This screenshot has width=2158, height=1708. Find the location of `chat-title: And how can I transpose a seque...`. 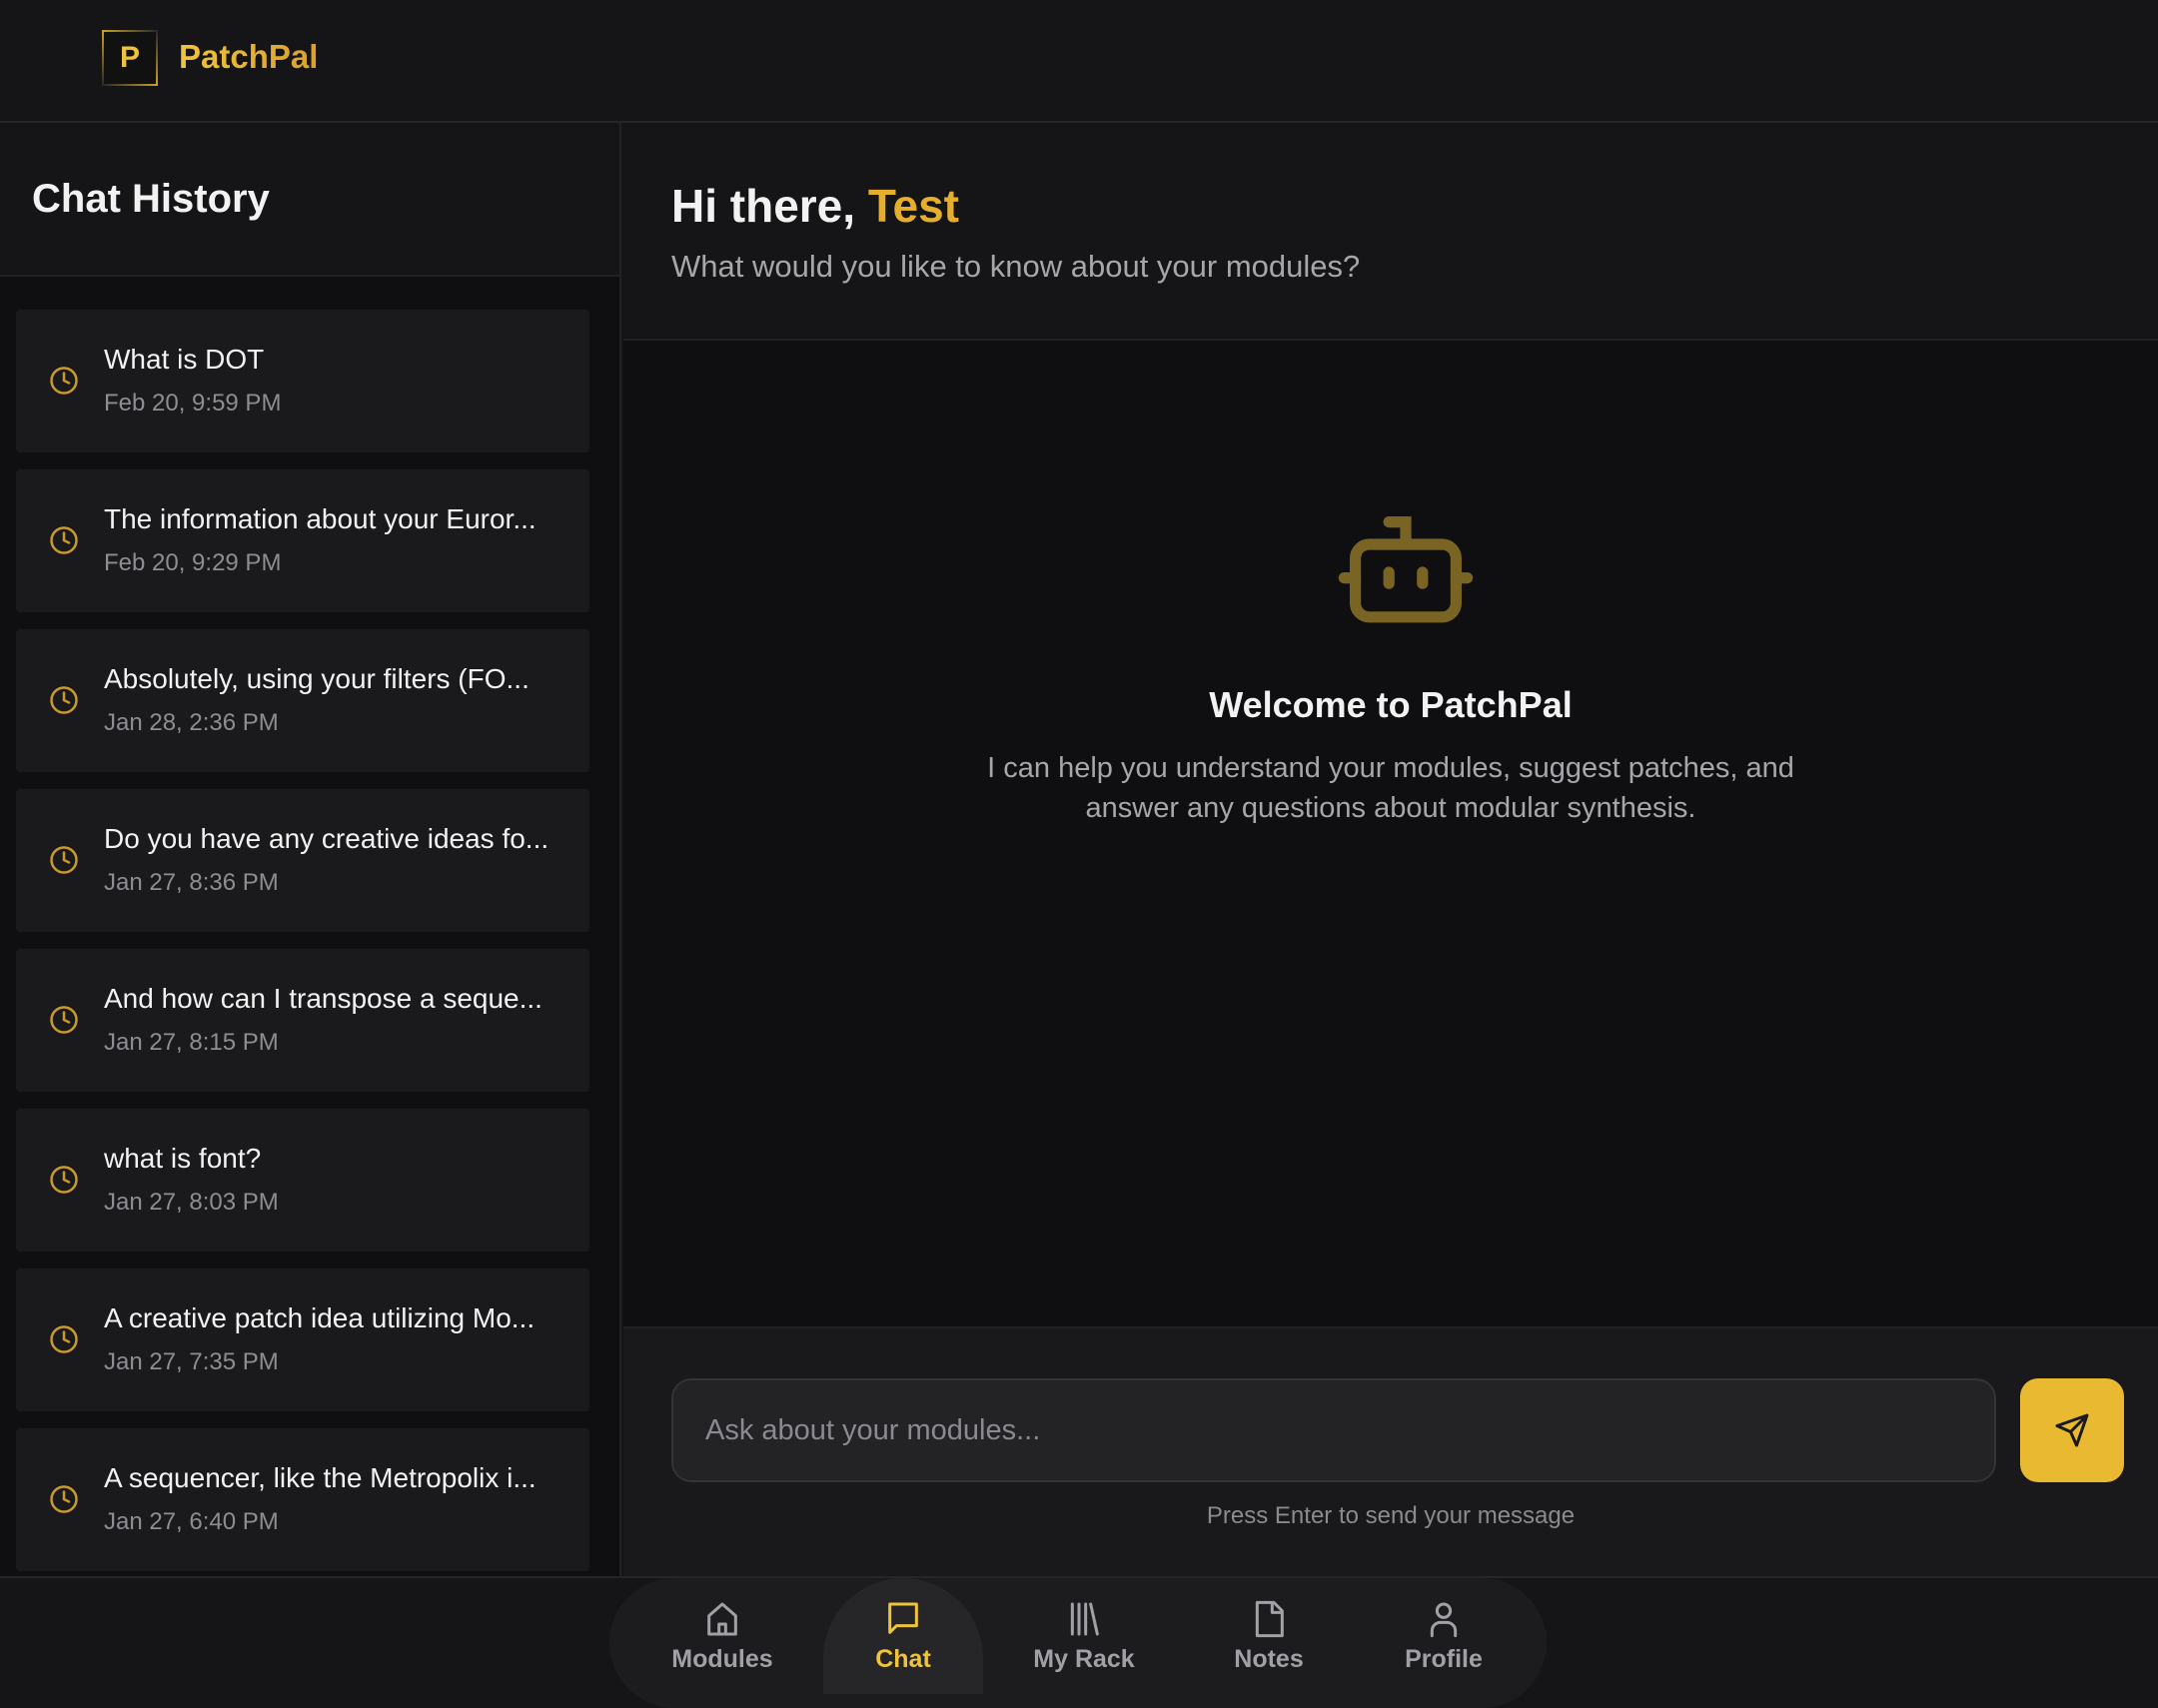

chat-title: And how can I transpose a seque... is located at coordinates (323, 998).